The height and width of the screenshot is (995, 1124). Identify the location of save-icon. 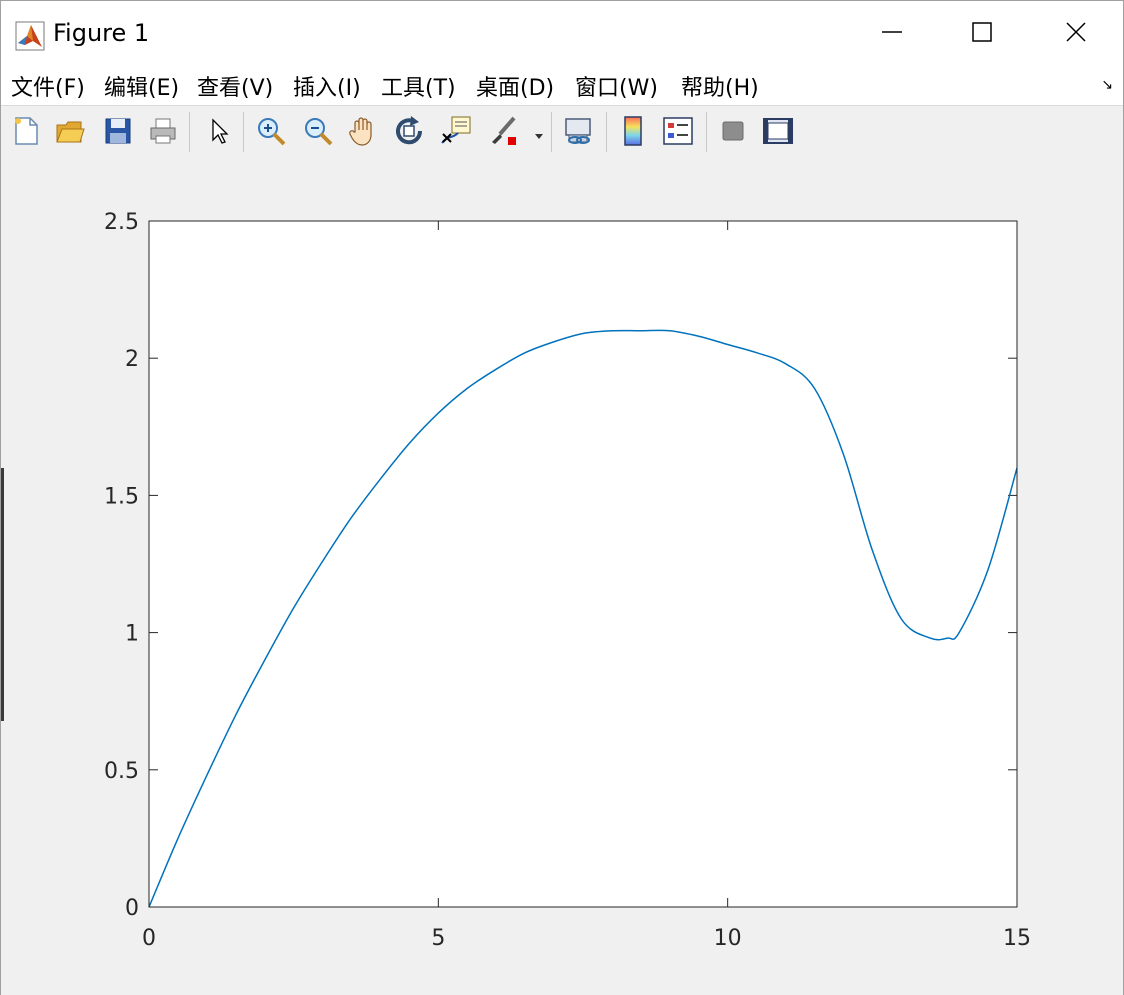
(118, 131).